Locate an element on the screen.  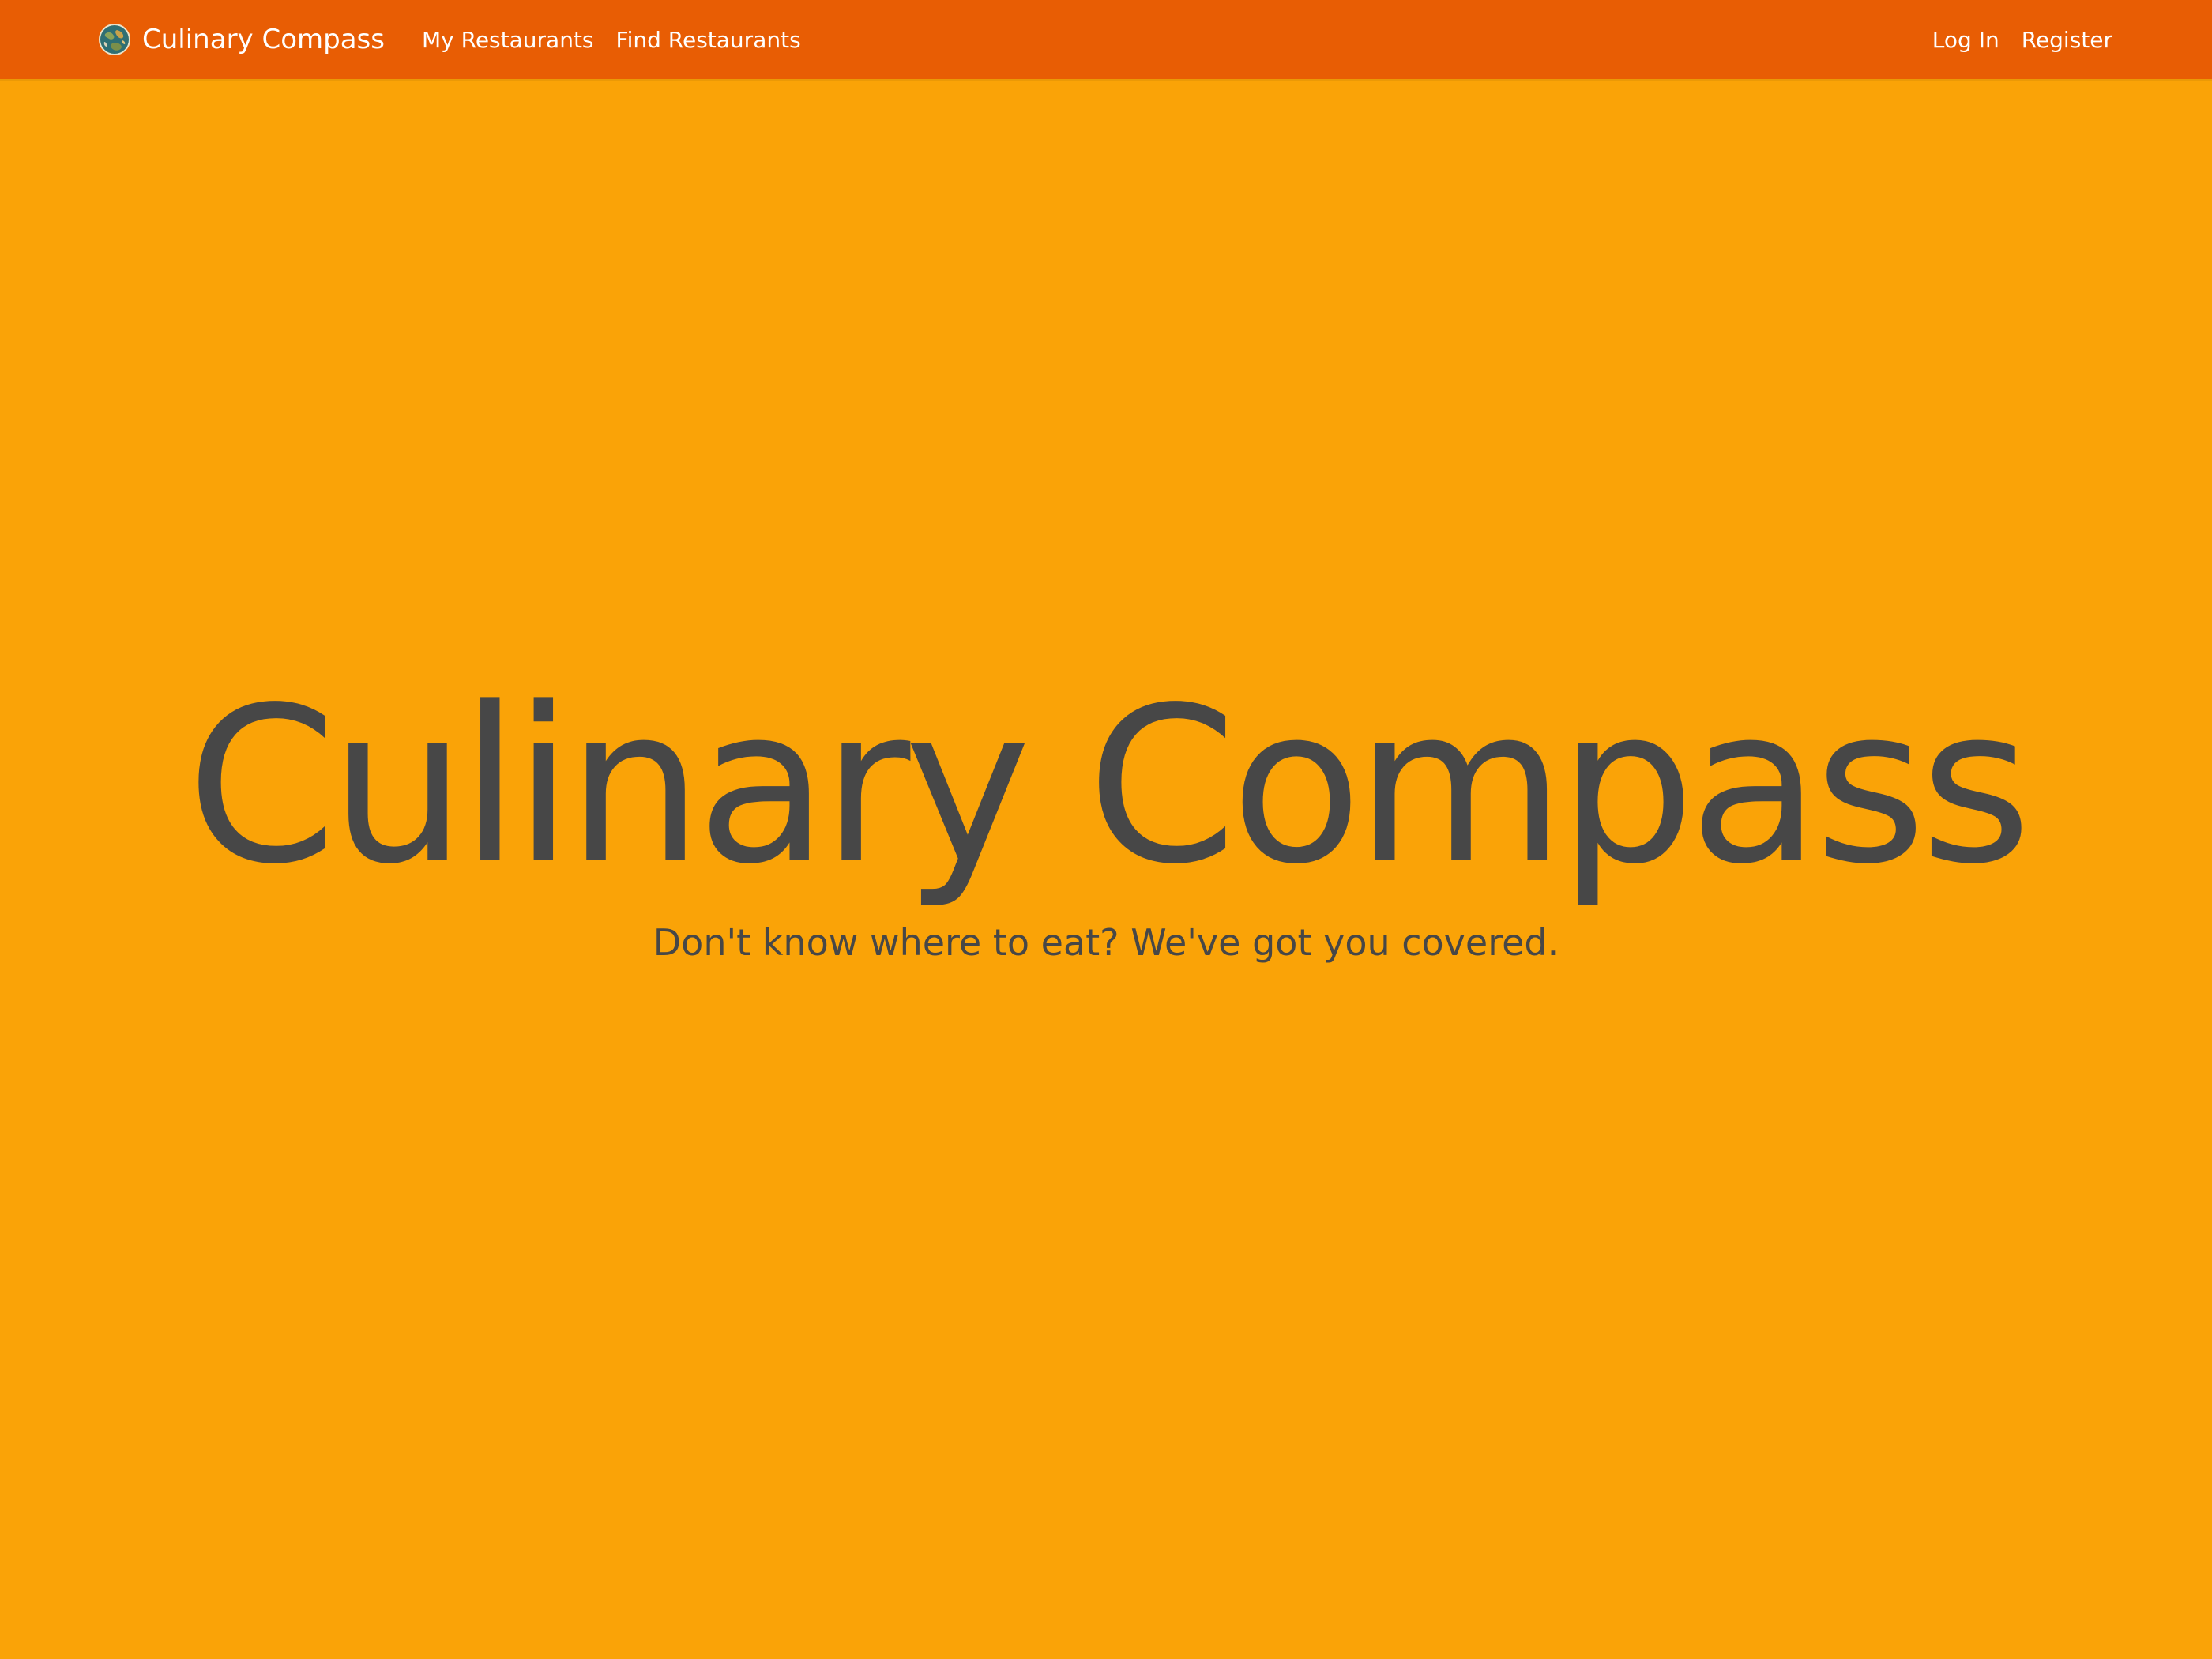
brand-home-link: Culinary Compass is located at coordinates (242, 39).